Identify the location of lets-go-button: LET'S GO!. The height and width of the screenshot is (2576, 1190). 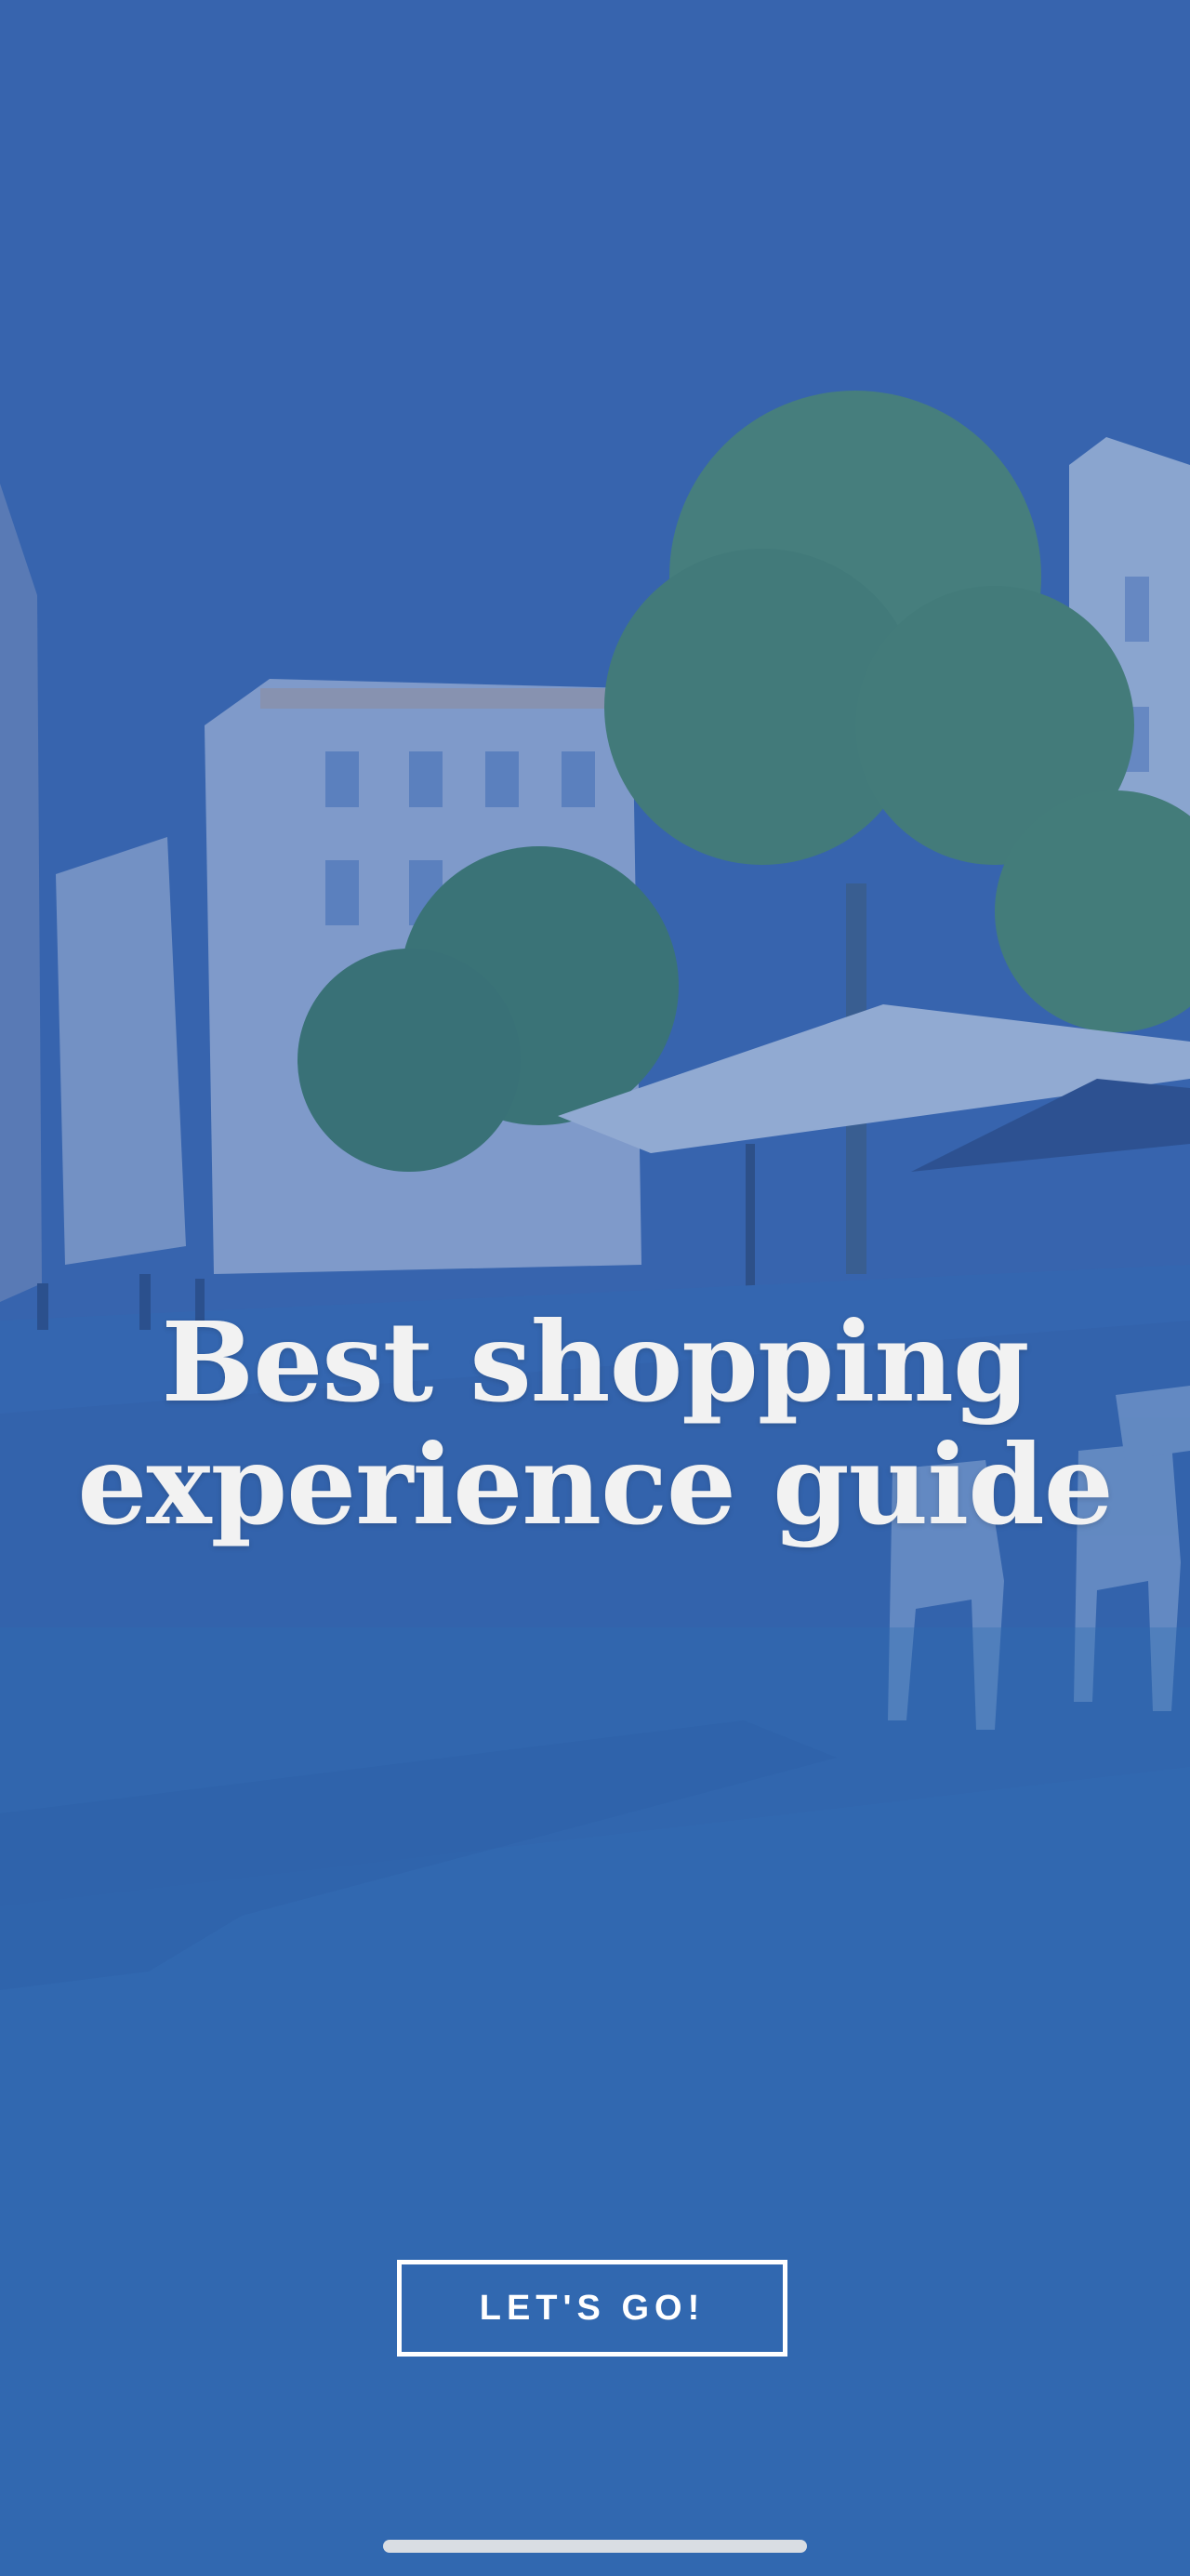
(592, 2308).